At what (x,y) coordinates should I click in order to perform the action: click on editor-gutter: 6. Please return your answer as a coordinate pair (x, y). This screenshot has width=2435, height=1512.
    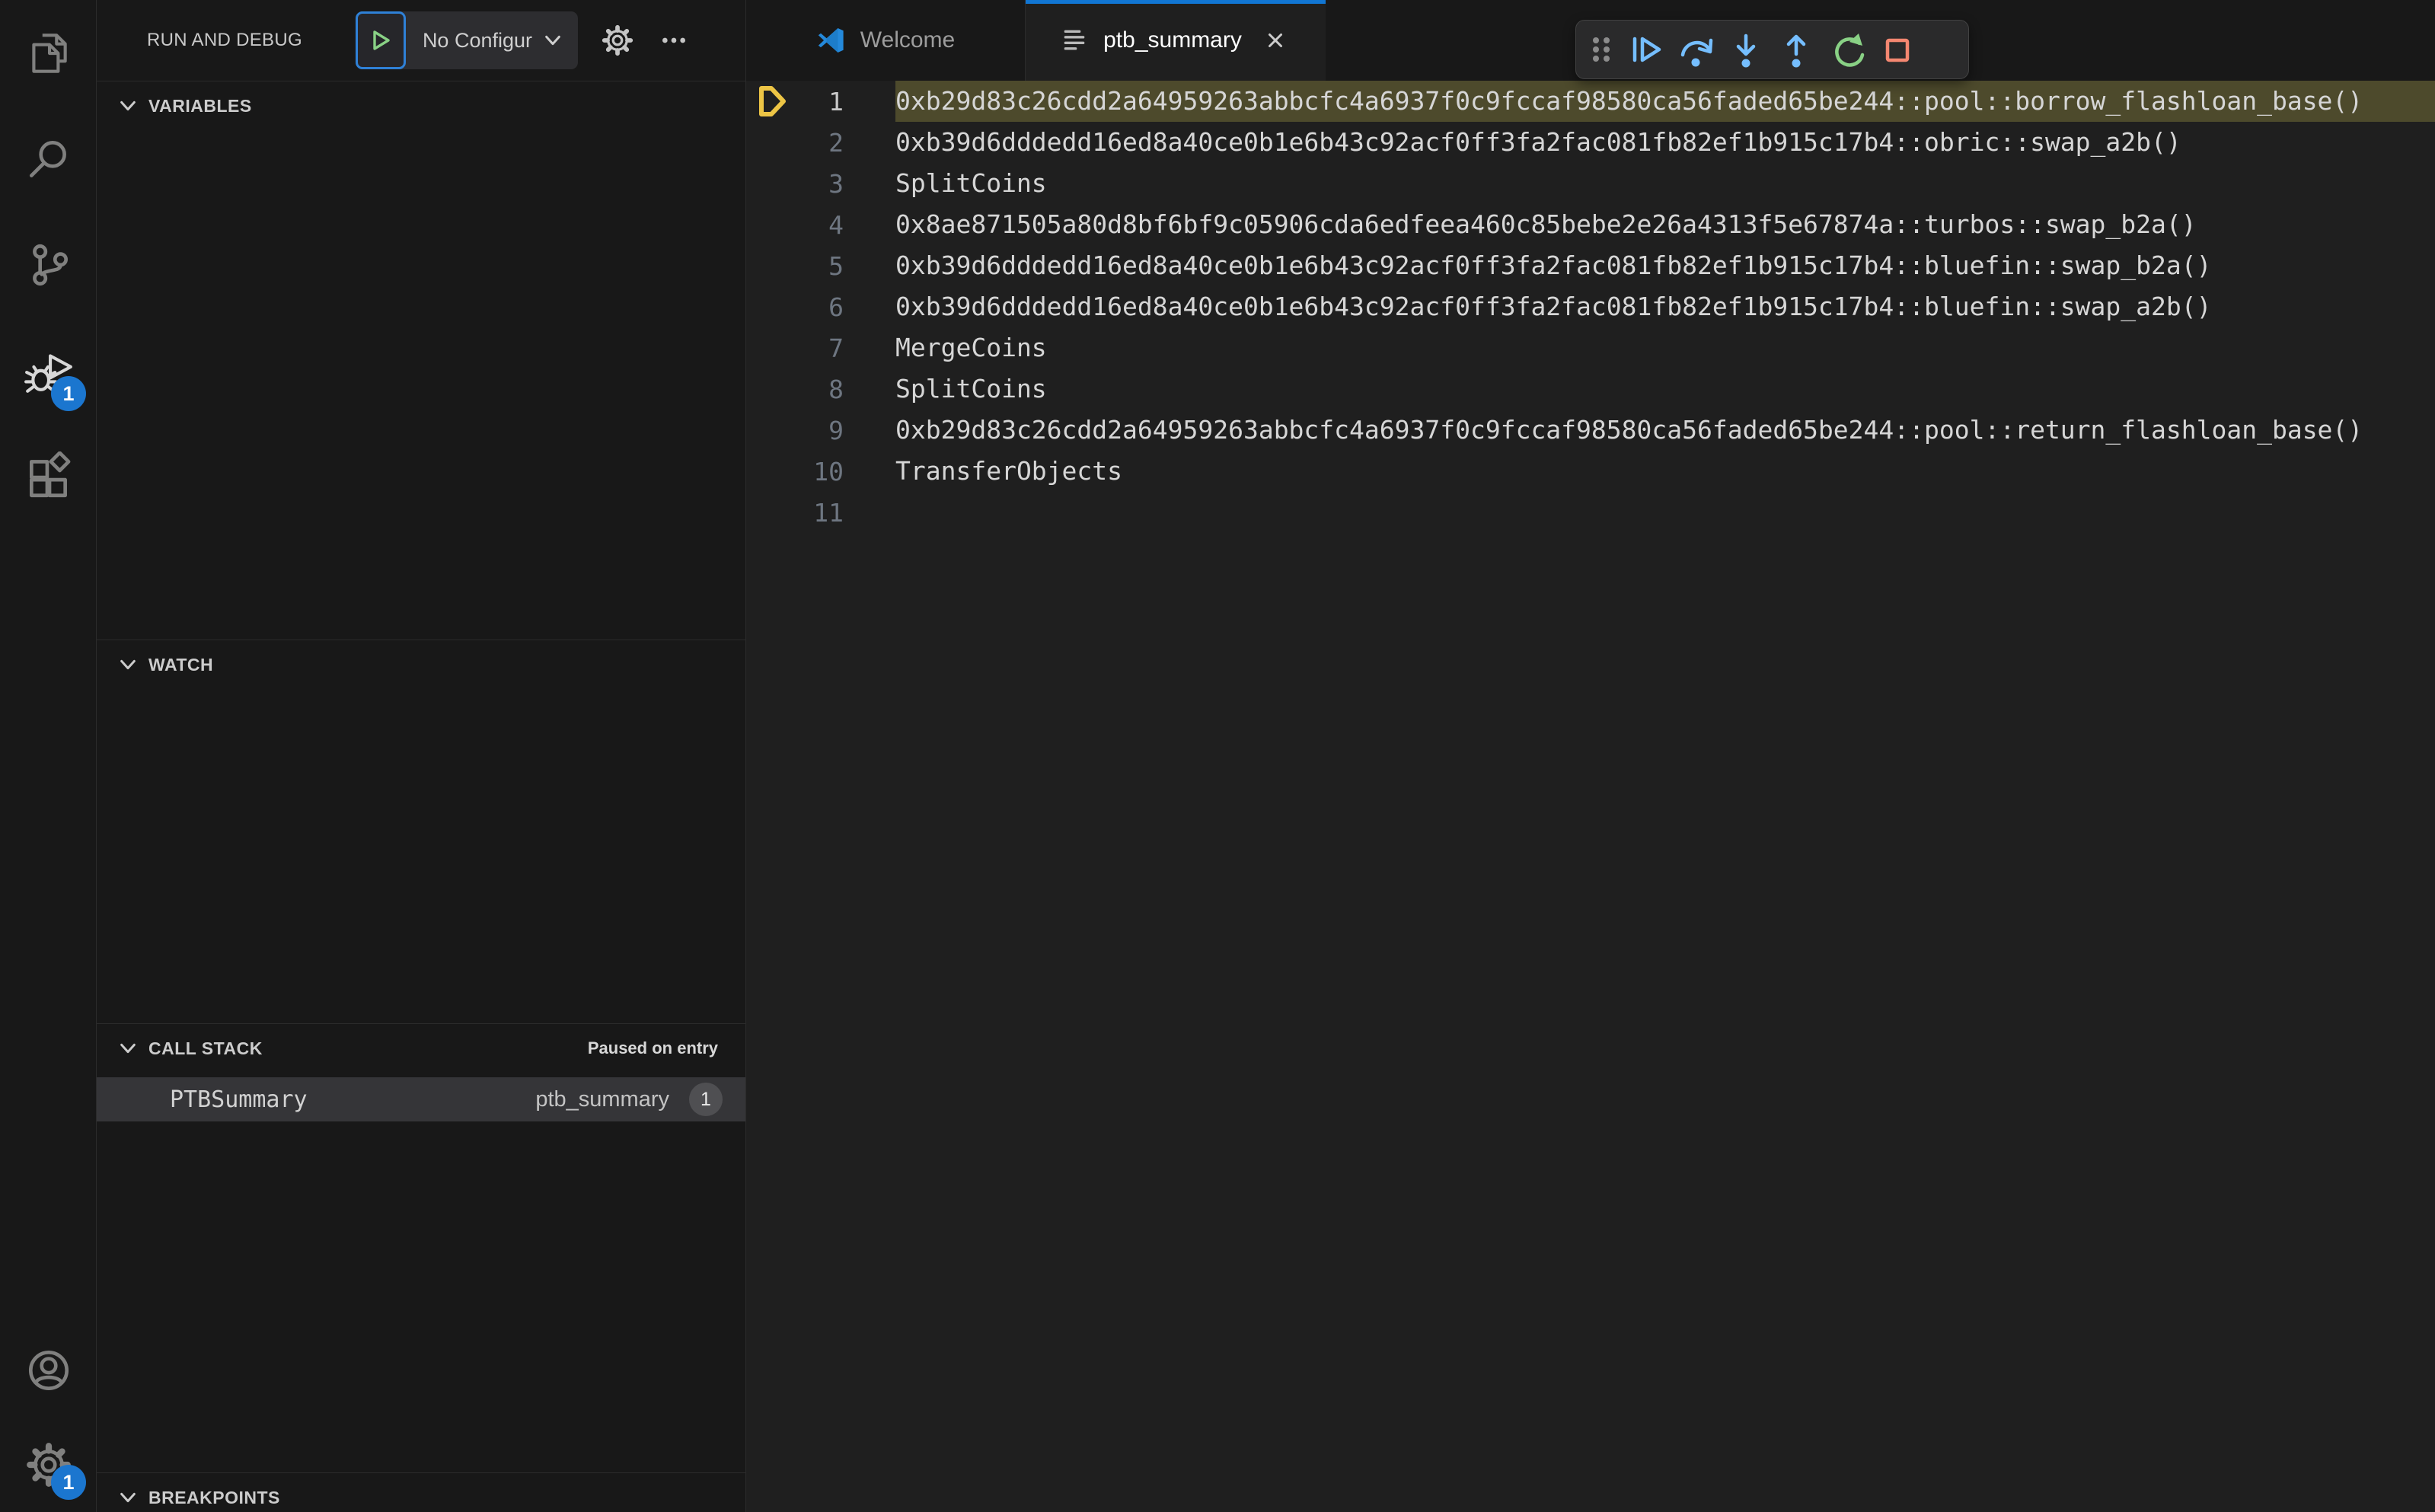
    Looking at the image, I should click on (820, 306).